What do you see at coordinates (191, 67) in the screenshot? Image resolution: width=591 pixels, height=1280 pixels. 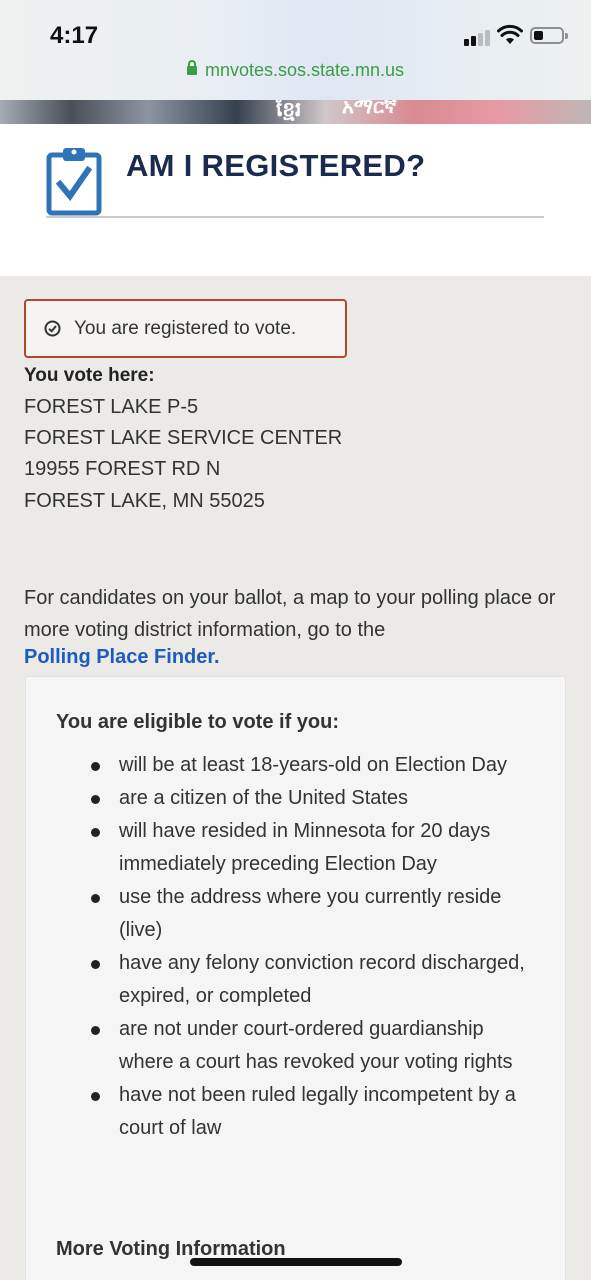 I see `lock-icon` at bounding box center [191, 67].